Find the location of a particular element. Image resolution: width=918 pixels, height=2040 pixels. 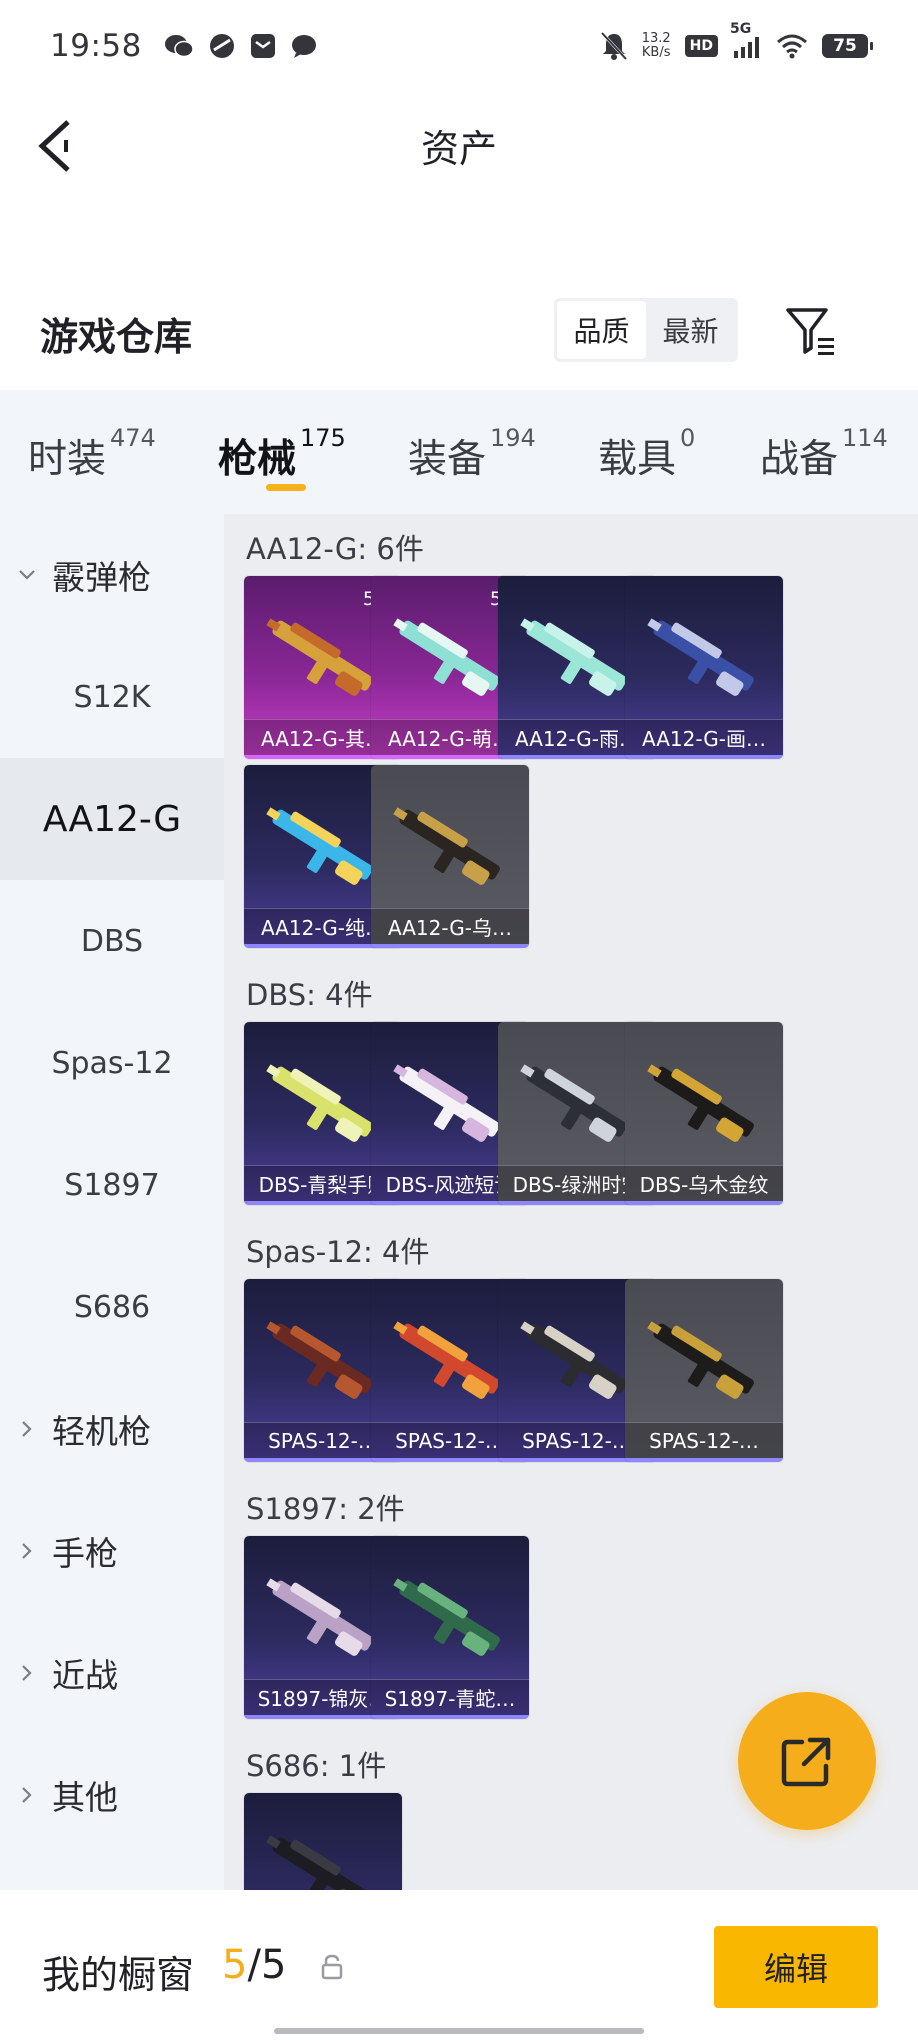

sort-by-quality: 品质 is located at coordinates (601, 330).